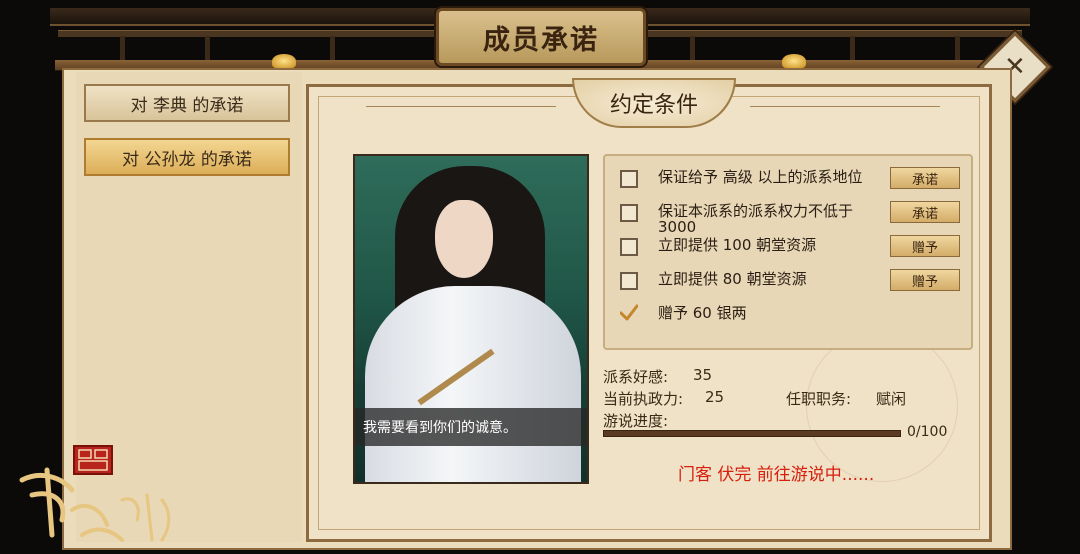  I want to click on faction-favor-value: 35, so click(703, 375).